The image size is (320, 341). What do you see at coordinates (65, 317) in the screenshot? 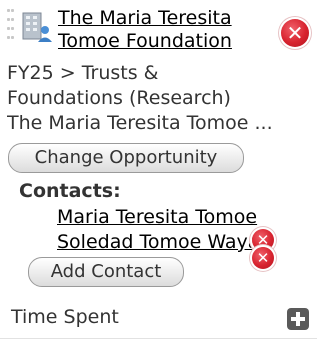
I see `time-spent-label: Time Spent` at bounding box center [65, 317].